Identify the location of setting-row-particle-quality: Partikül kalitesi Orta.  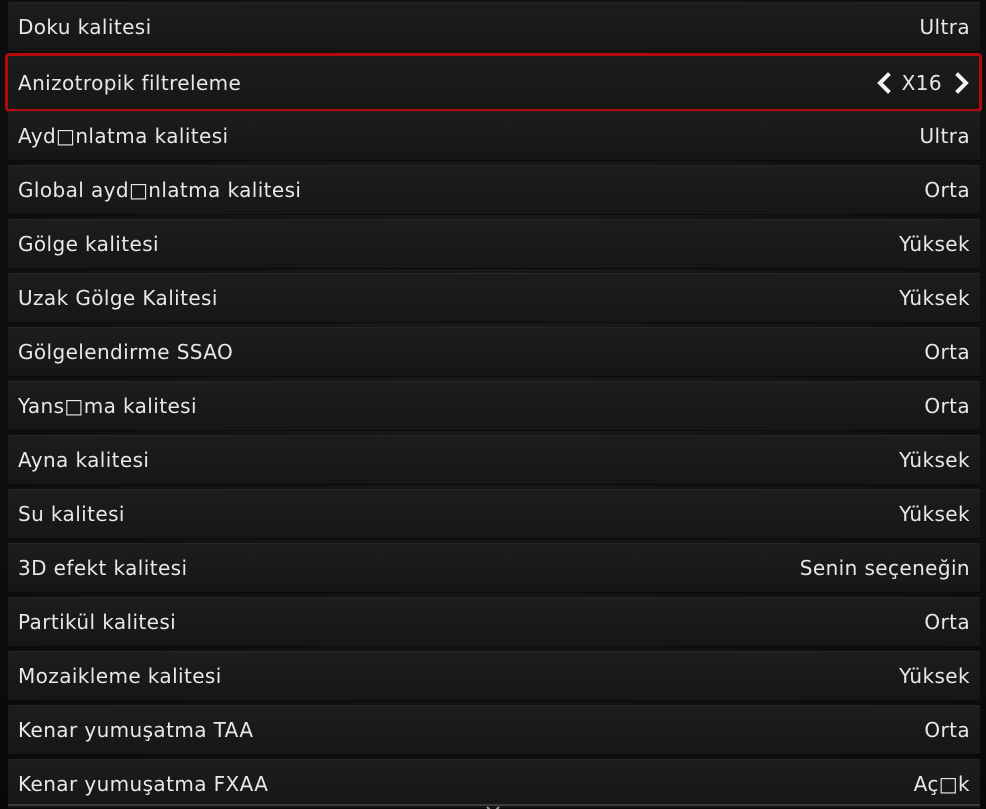
(494, 622).